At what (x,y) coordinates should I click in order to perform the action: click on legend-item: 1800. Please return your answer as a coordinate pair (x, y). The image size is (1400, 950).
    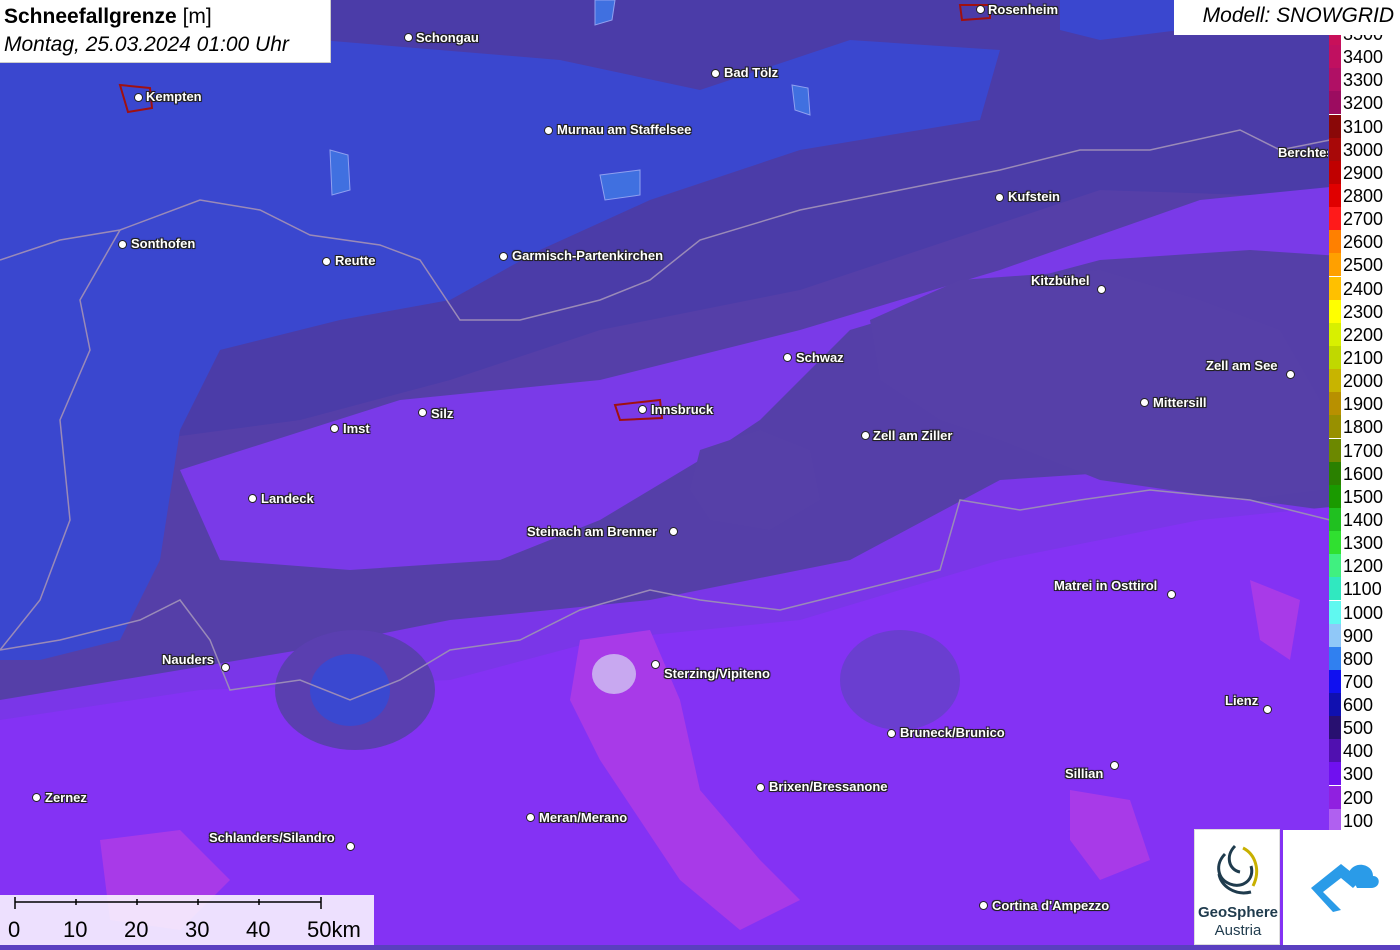
    Looking at the image, I should click on (1364, 427).